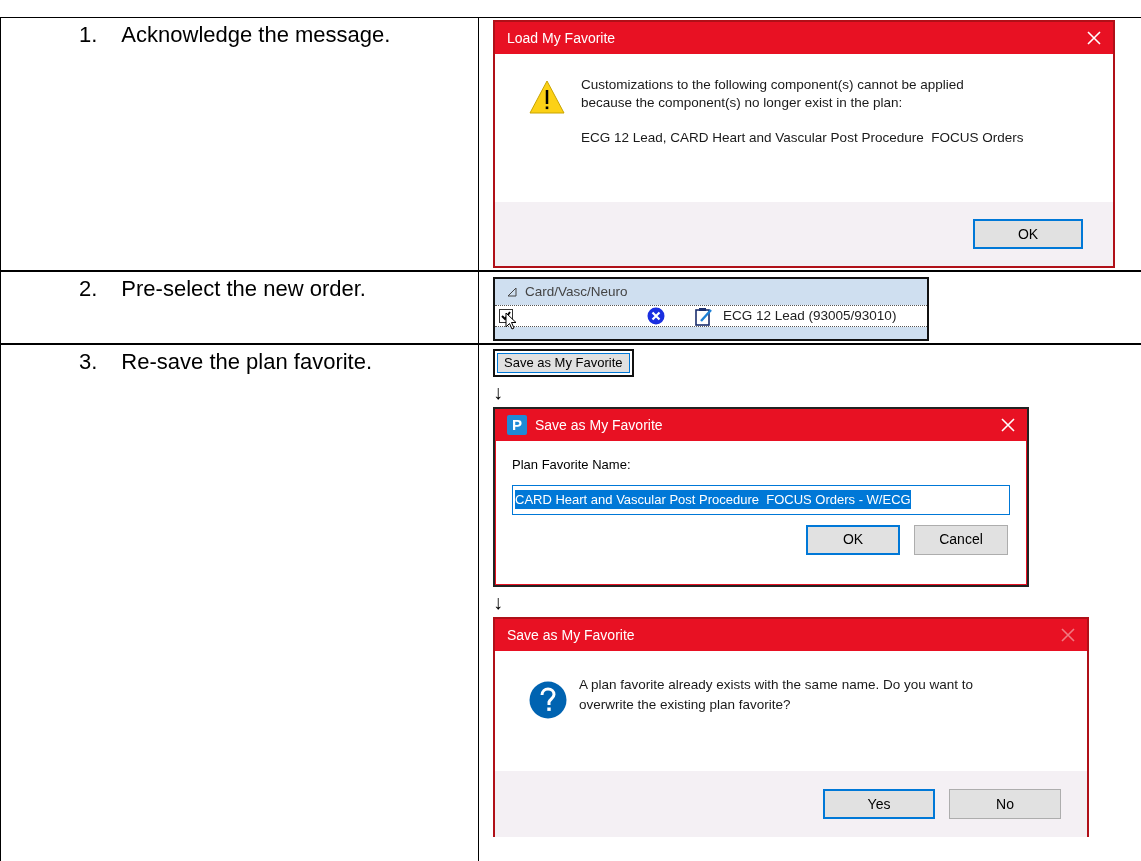  What do you see at coordinates (1005, 804) in the screenshot?
I see `dialog-button: No` at bounding box center [1005, 804].